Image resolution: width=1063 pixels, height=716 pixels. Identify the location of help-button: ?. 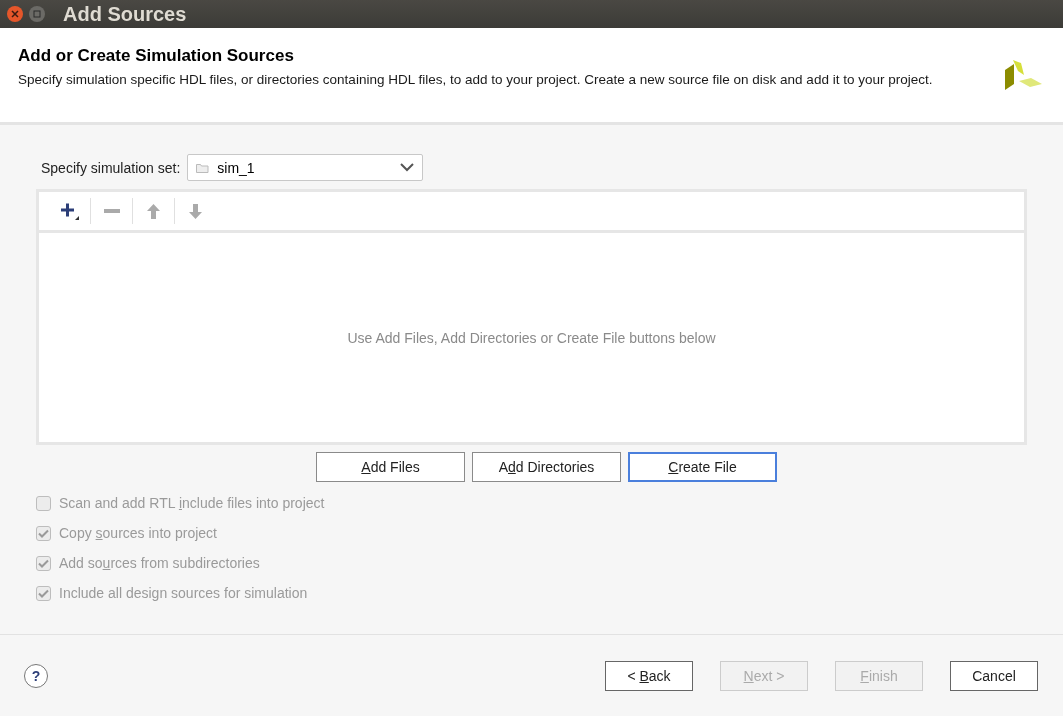
(36, 675).